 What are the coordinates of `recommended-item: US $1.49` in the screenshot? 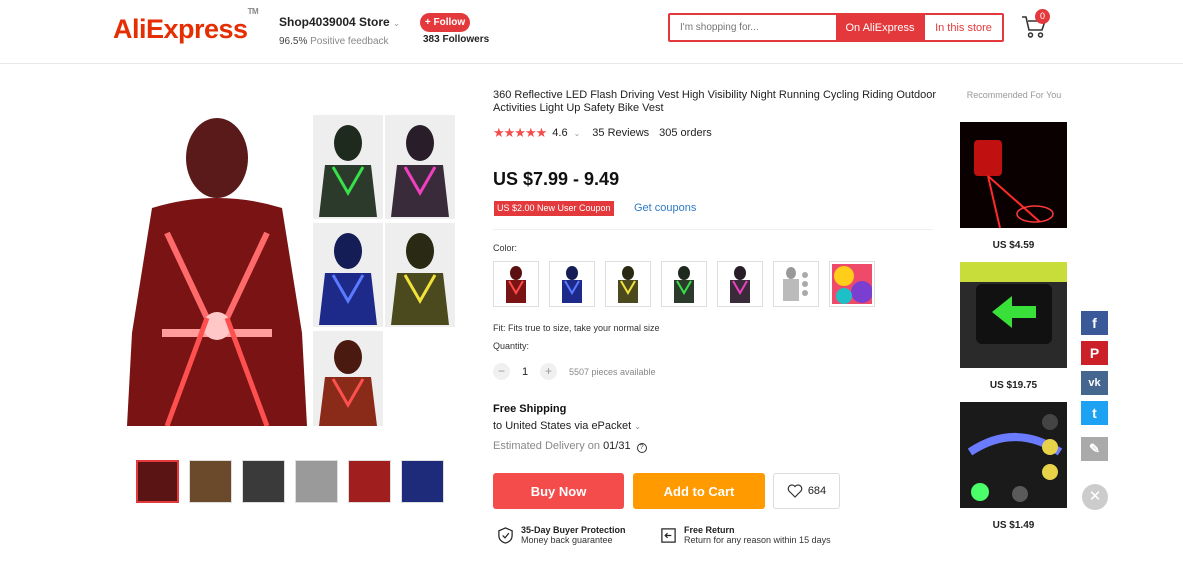 It's located at (1013, 466).